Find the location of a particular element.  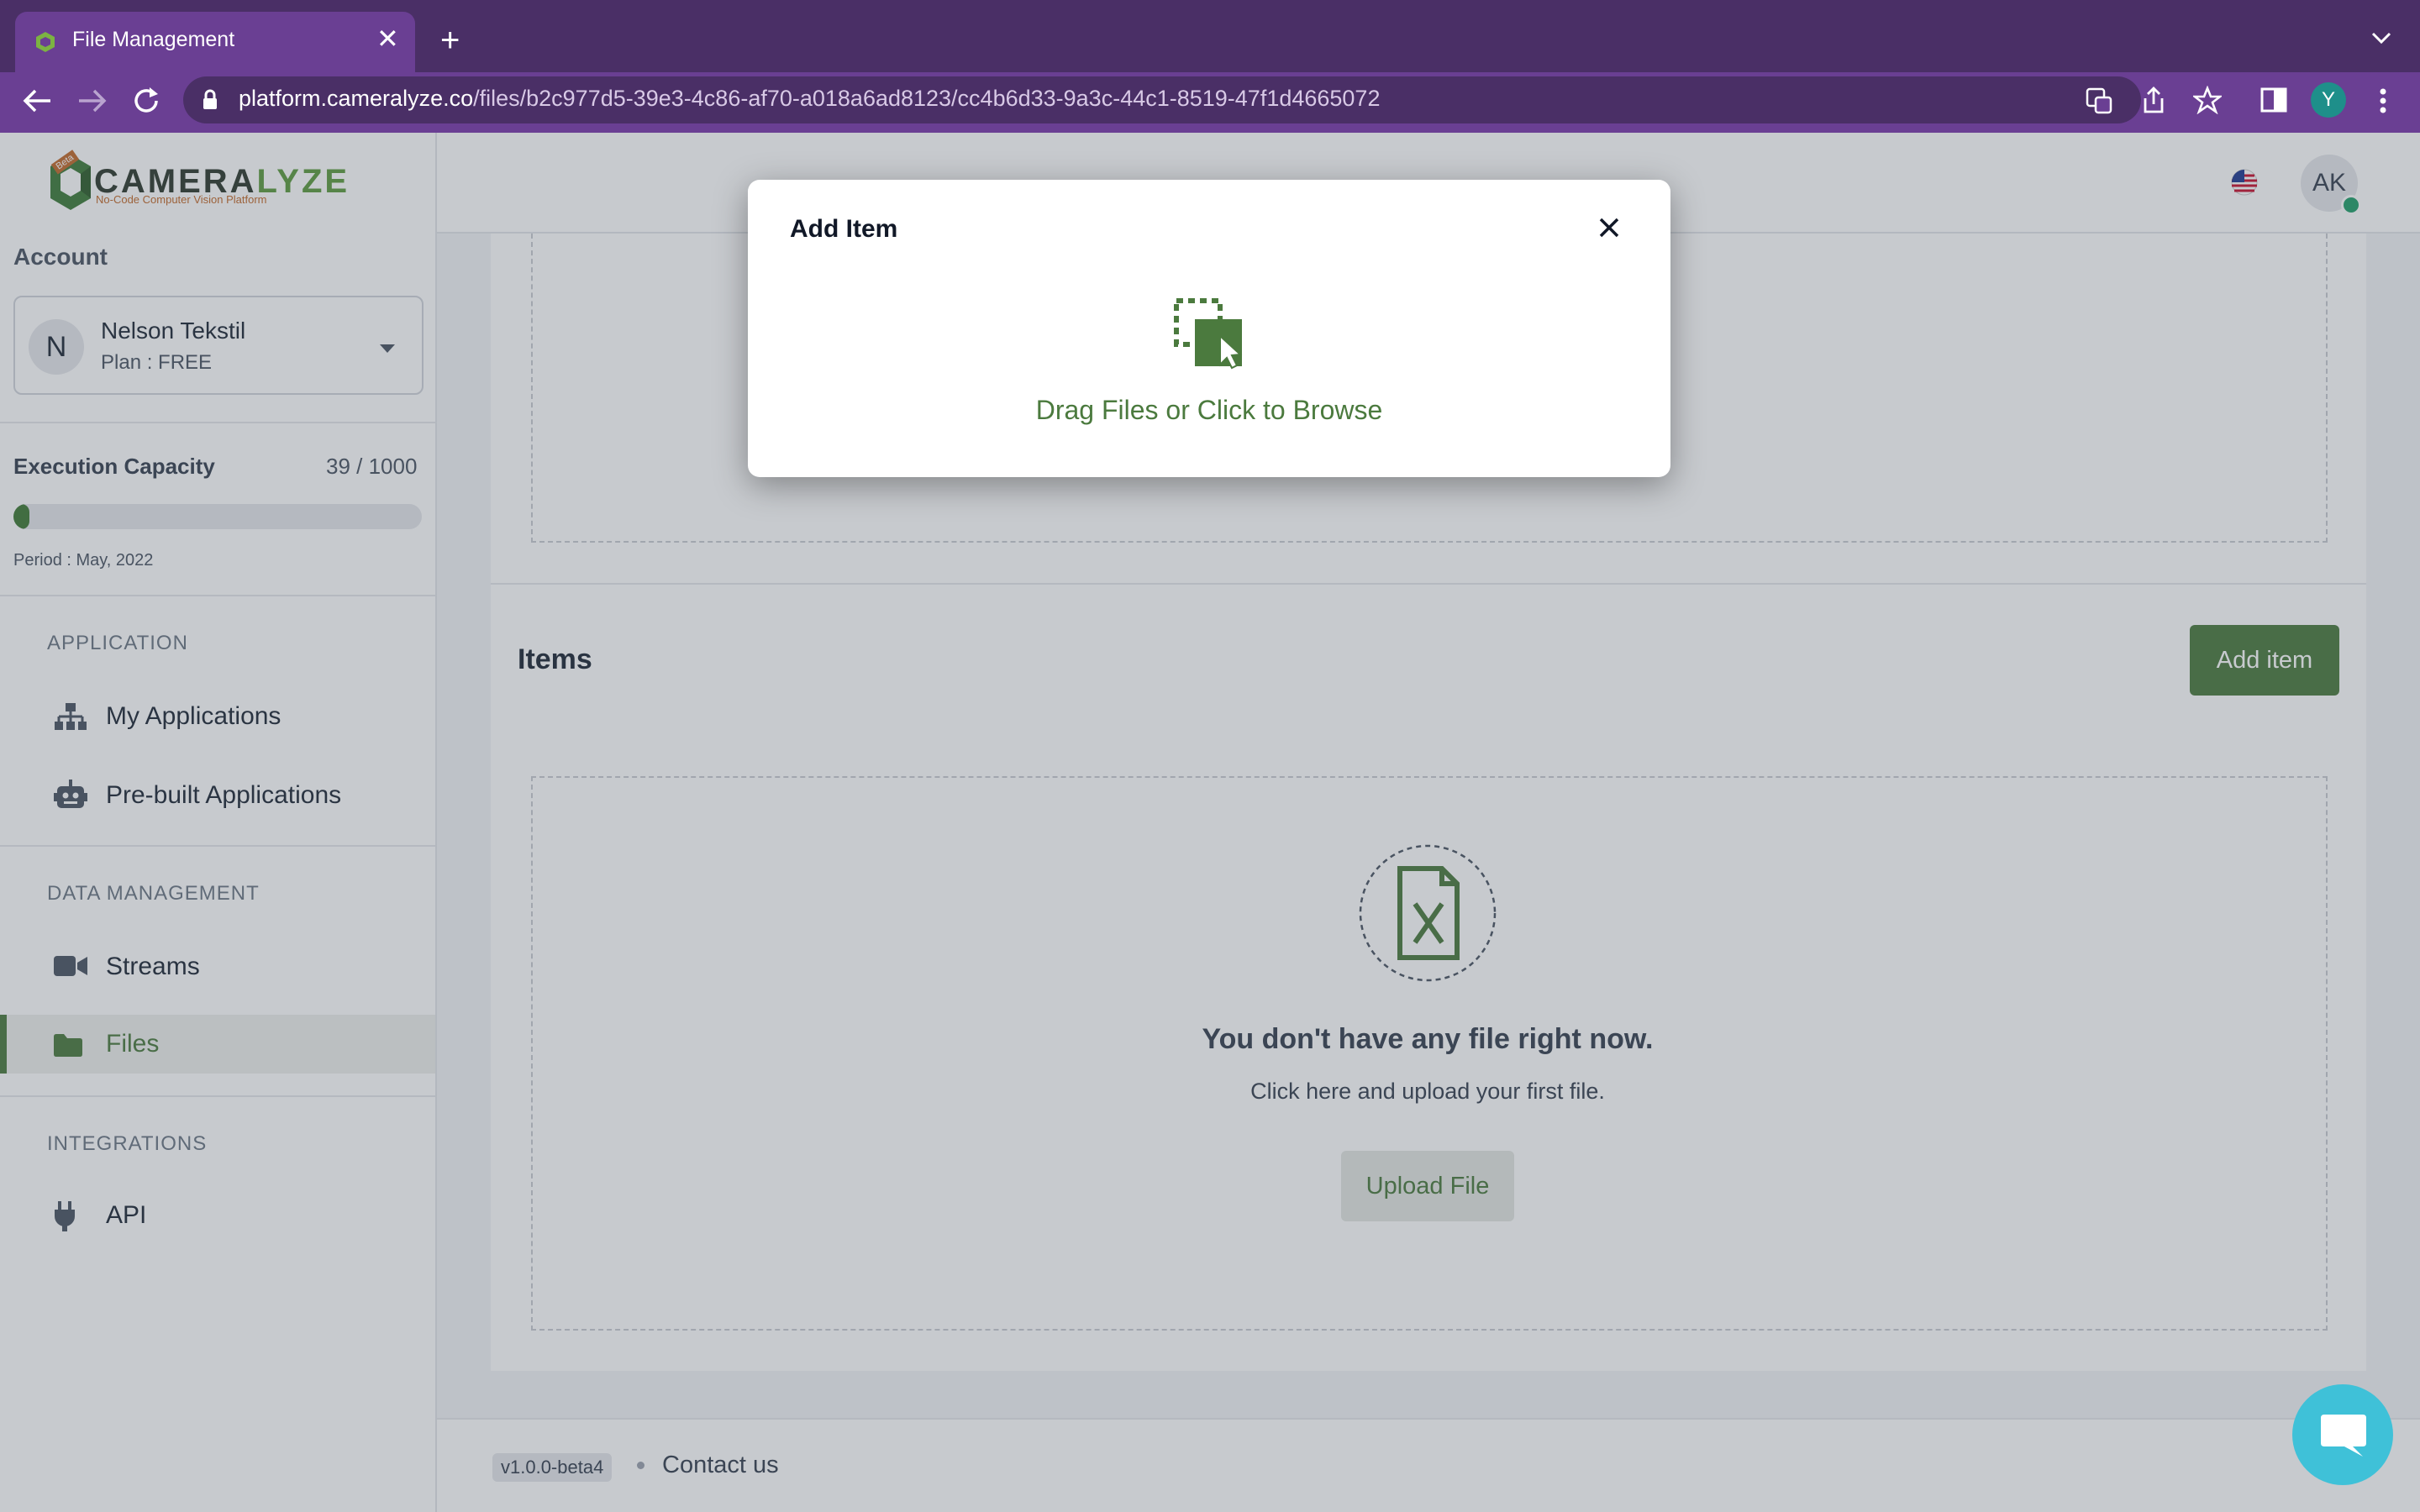

tab-search-chevron-icon is located at coordinates (2381, 38).